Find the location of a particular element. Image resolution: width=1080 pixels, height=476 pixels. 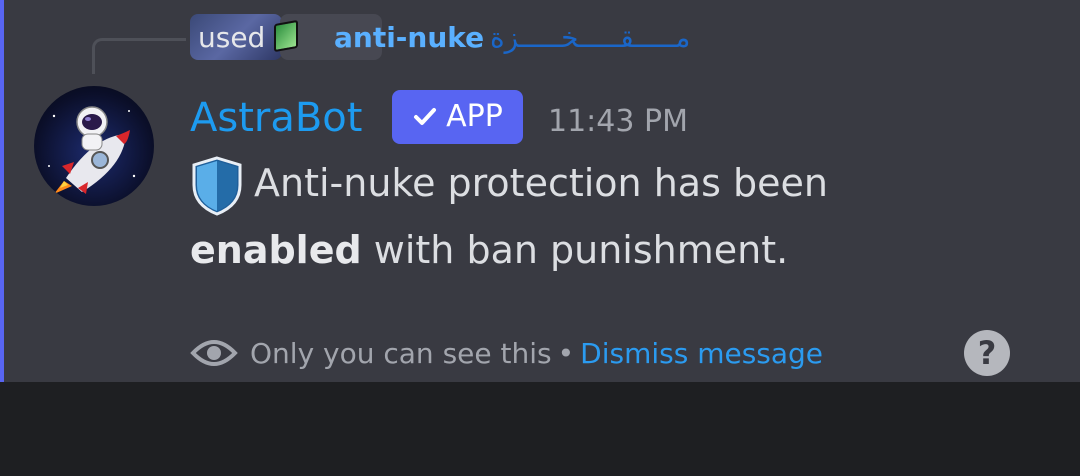

ephemeral-footer: Only you can see this • Dismiss message is located at coordinates (506, 353).